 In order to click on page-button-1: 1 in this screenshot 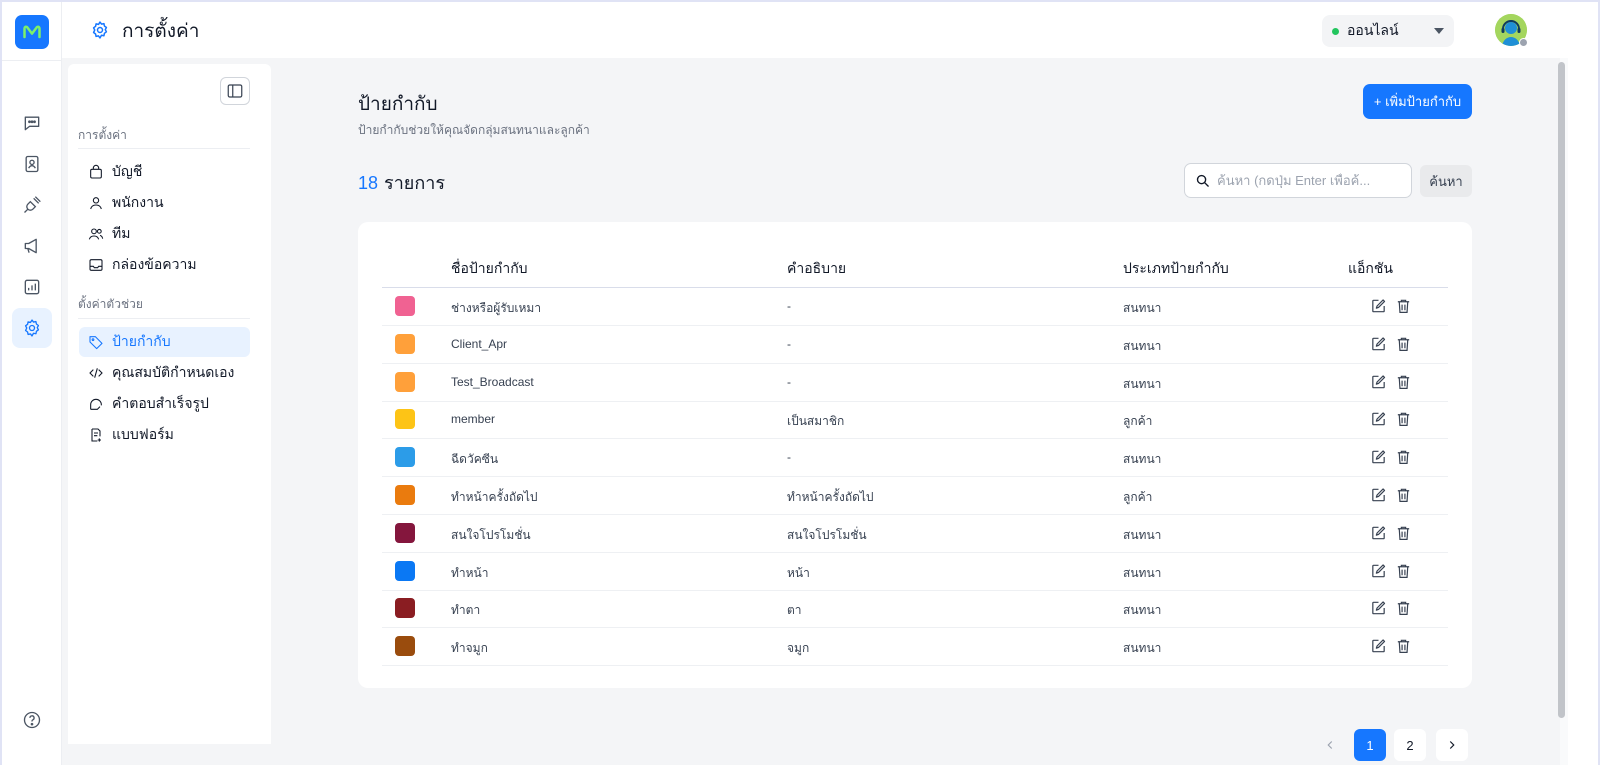, I will do `click(1370, 745)`.